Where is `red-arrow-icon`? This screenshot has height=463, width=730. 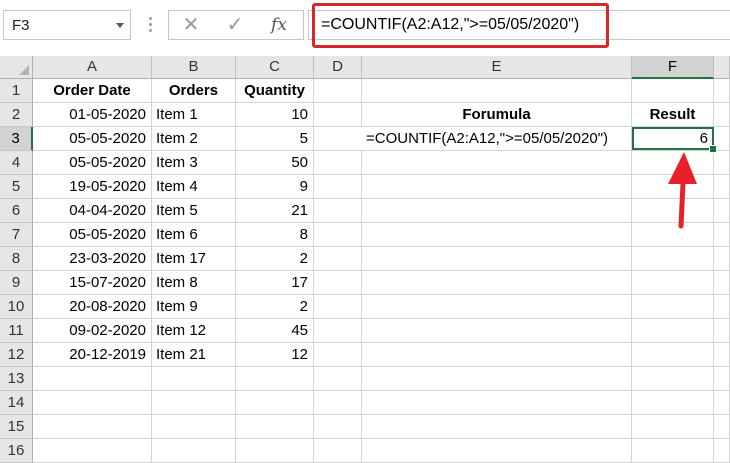
red-arrow-icon is located at coordinates (682, 190).